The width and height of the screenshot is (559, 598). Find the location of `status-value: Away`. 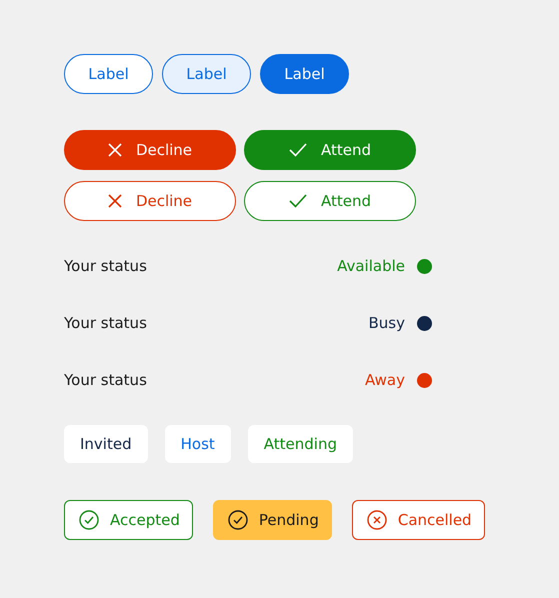

status-value: Away is located at coordinates (385, 380).